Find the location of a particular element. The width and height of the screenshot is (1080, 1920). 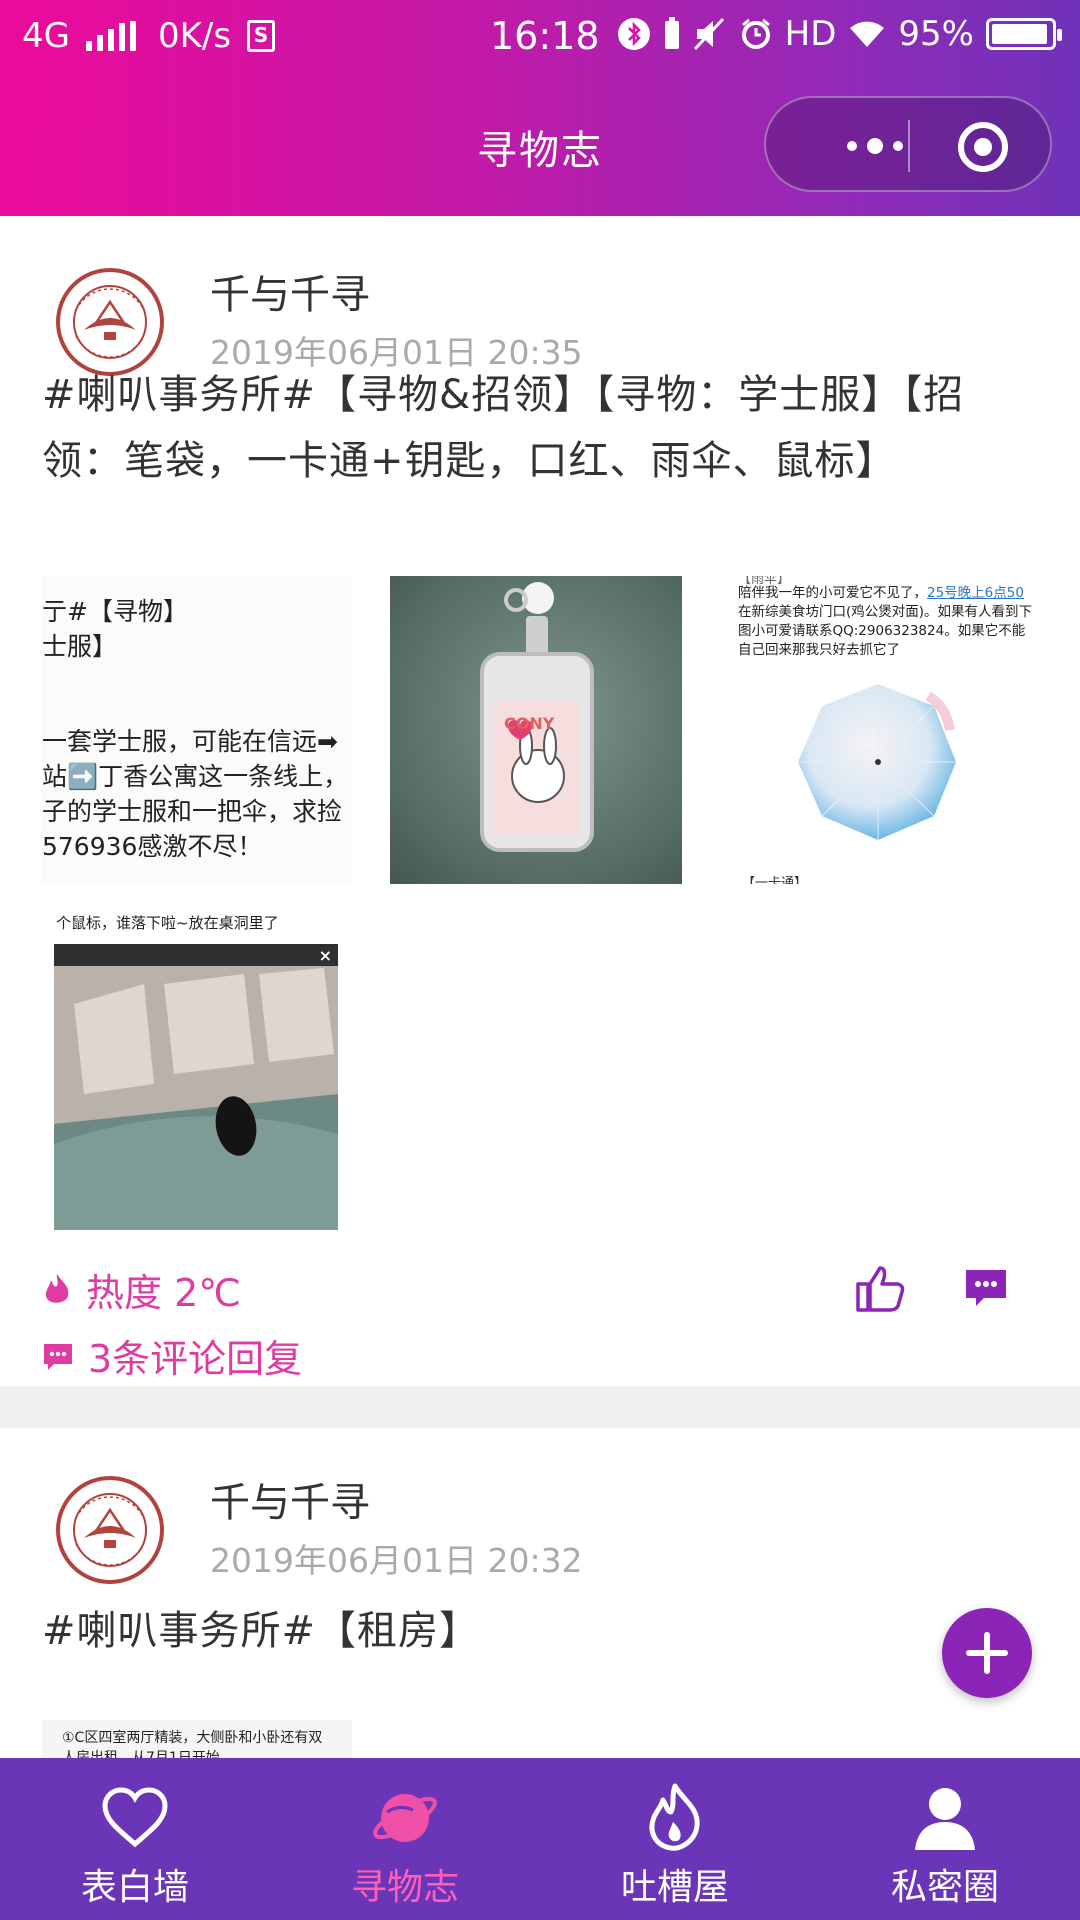

comment-icon is located at coordinates (58, 1356).